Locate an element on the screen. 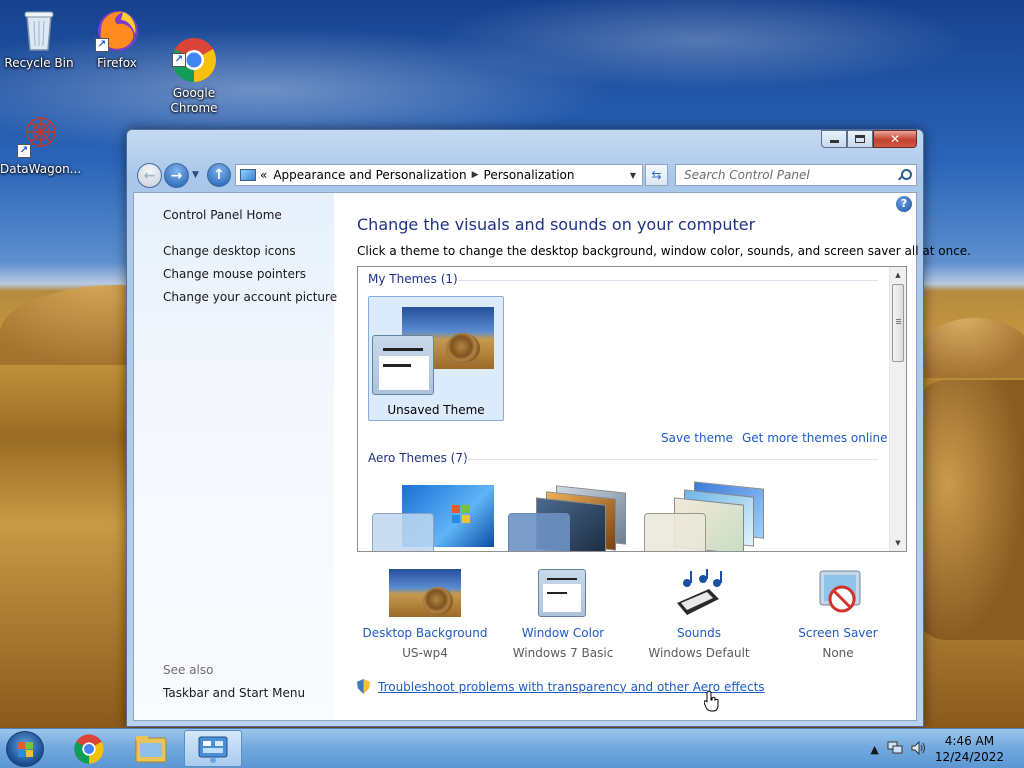  windows-logo-icon is located at coordinates (461, 514).